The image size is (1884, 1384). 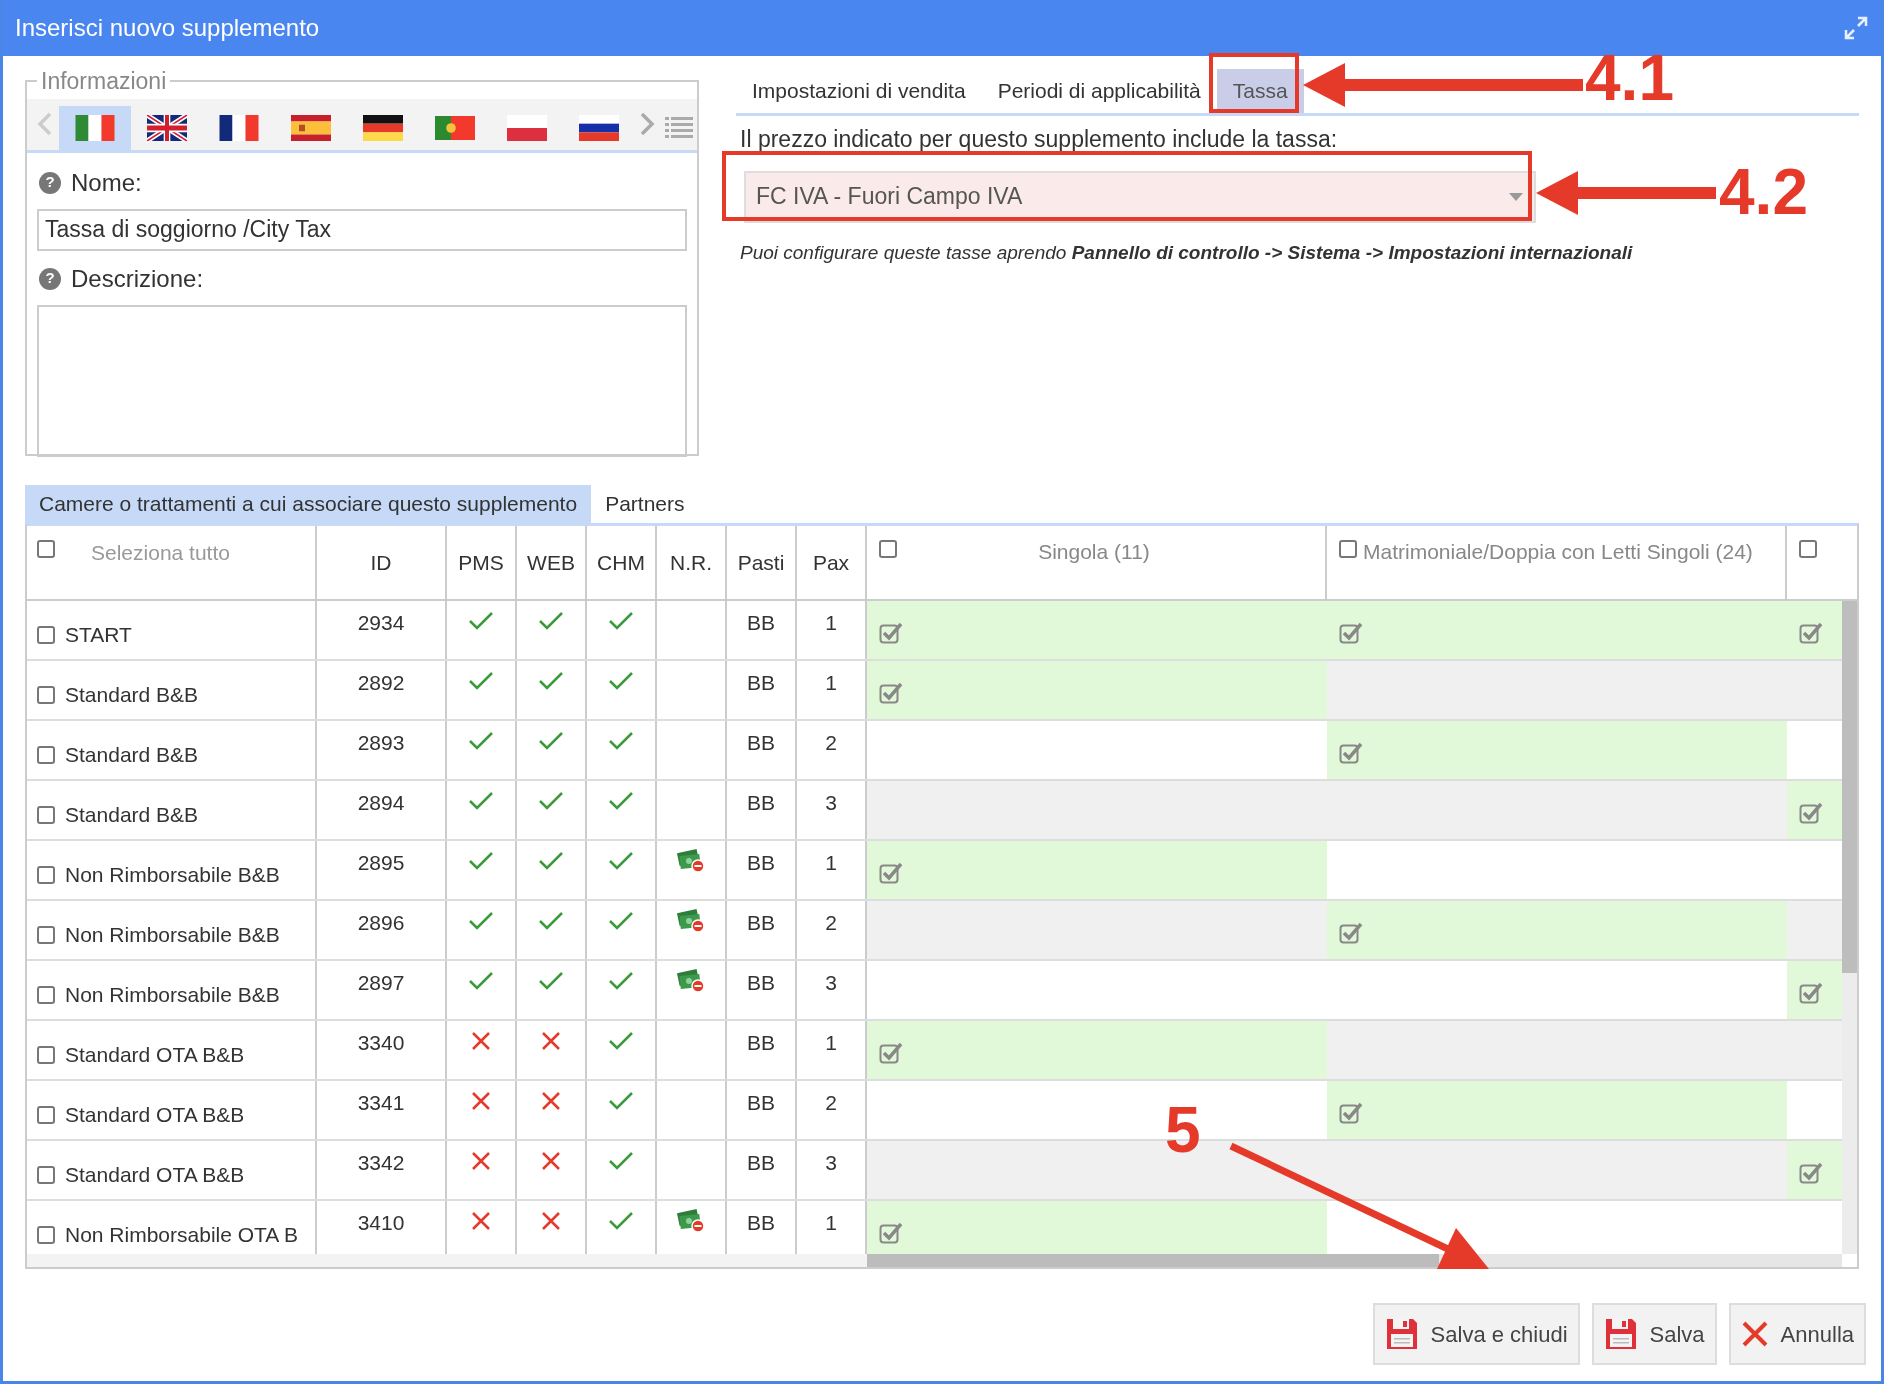 What do you see at coordinates (381, 1103) in the screenshot?
I see `table-cell-text: 3341` at bounding box center [381, 1103].